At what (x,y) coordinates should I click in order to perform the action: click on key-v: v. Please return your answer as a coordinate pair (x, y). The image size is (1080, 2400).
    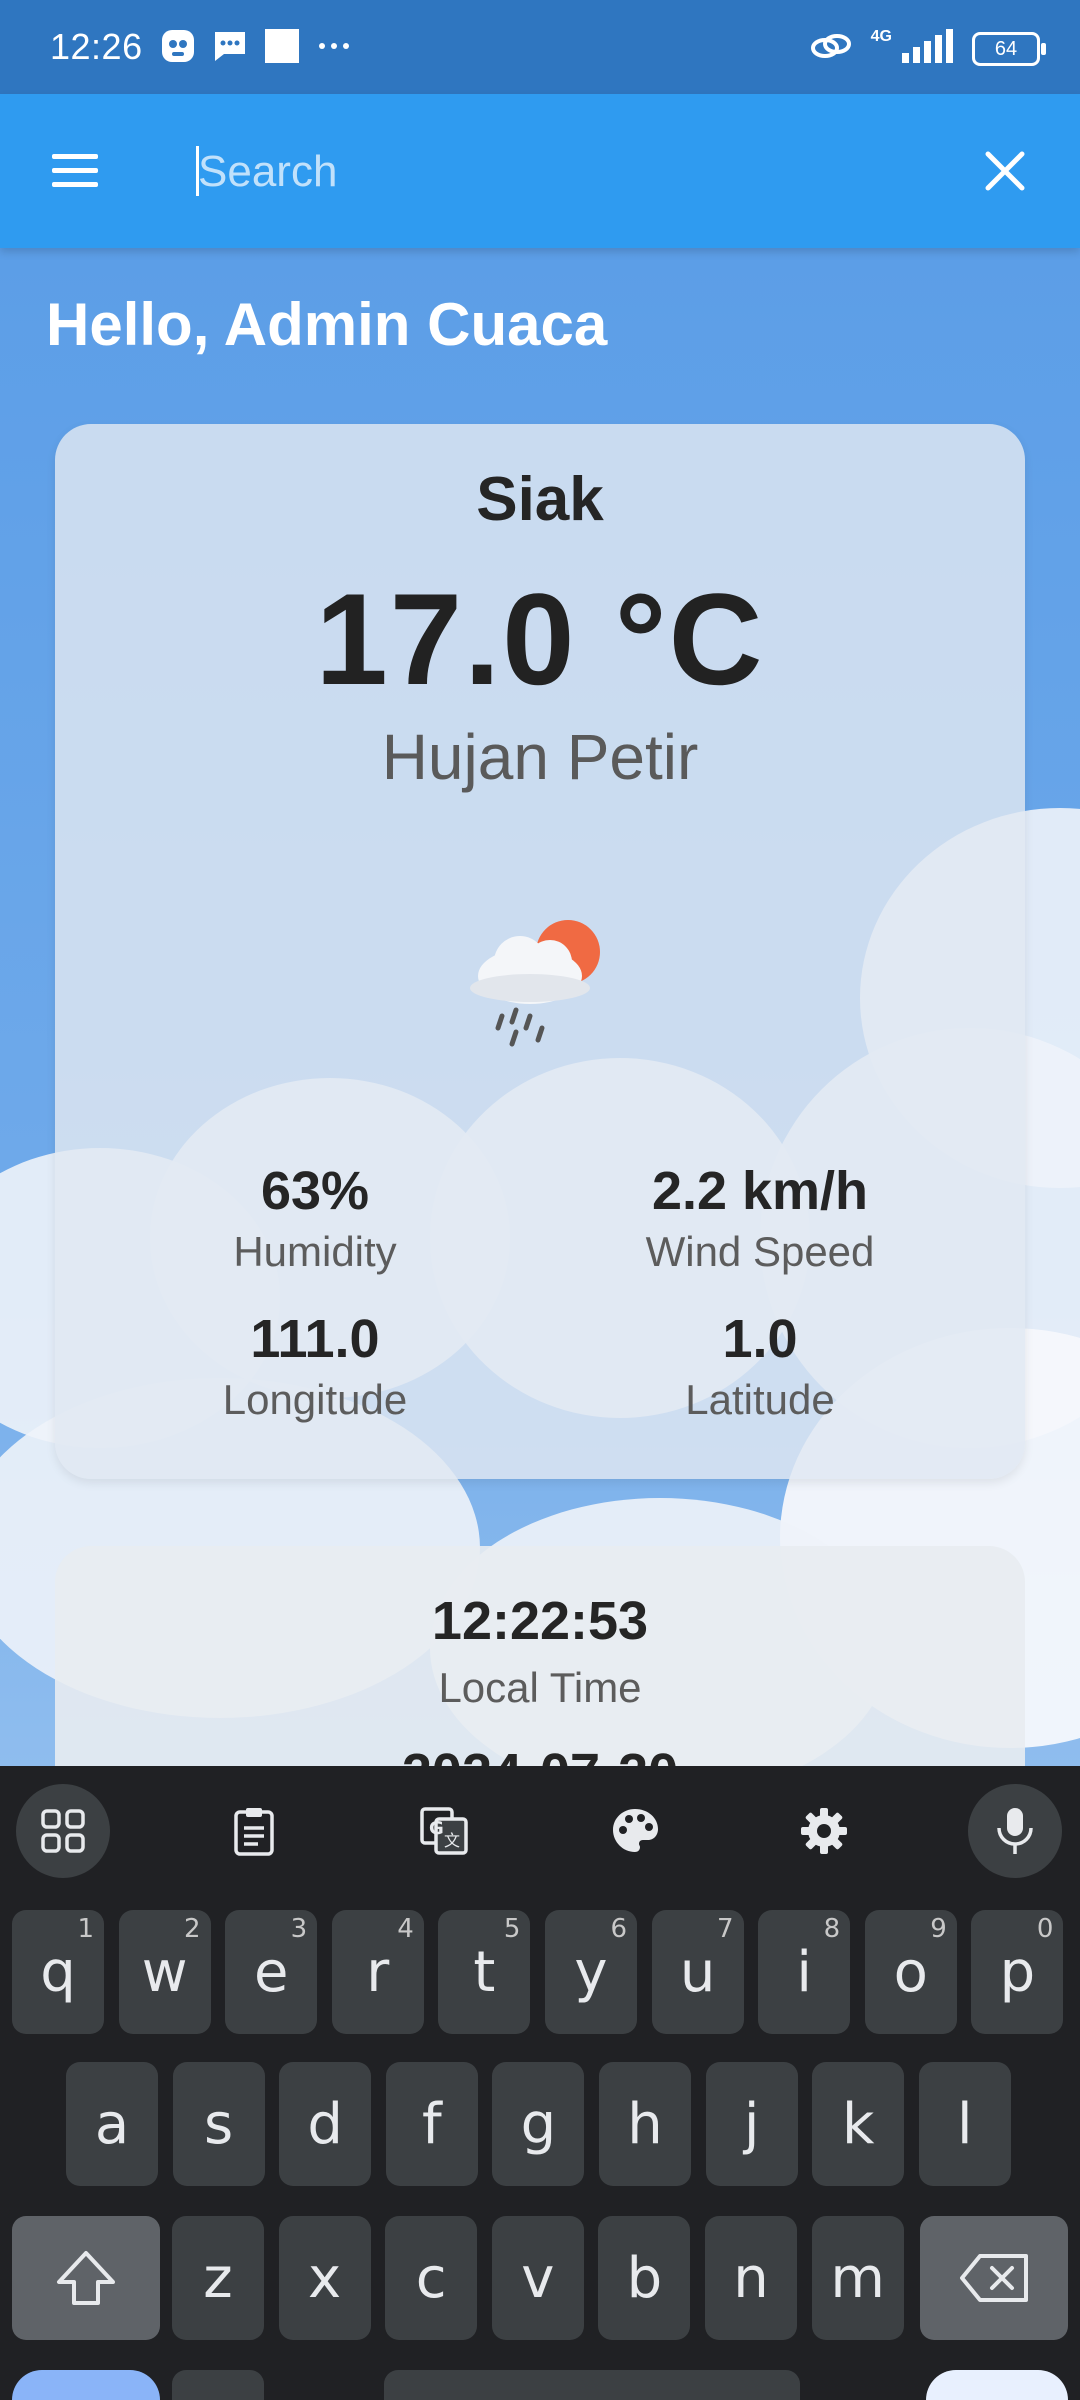
    Looking at the image, I should click on (537, 2278).